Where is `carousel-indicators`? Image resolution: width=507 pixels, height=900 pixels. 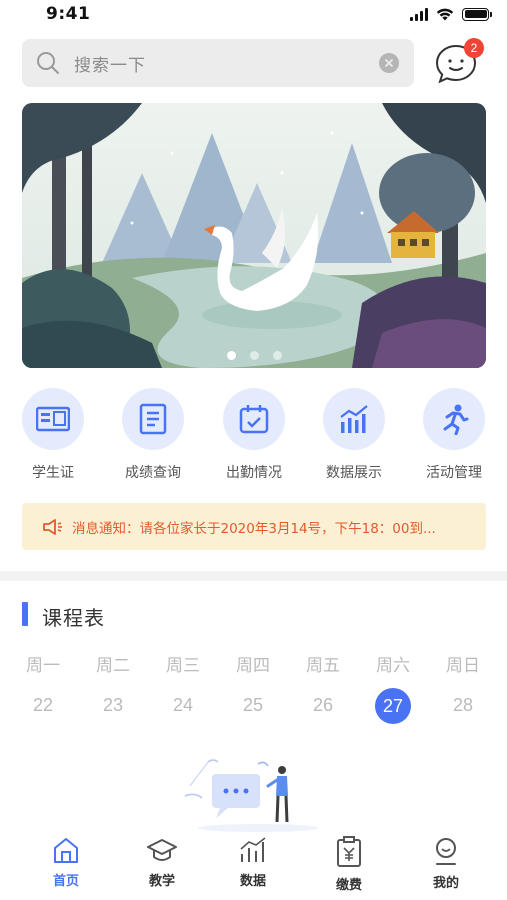
carousel-indicators is located at coordinates (254, 355).